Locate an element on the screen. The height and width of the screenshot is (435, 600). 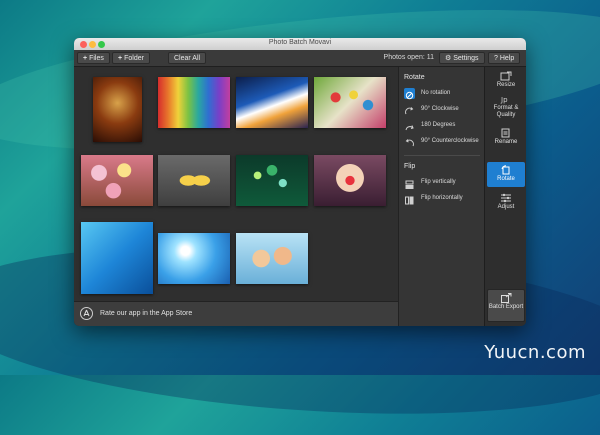
rotate-90-cw-option: 90° Clockwise is located at coordinates (443, 110).